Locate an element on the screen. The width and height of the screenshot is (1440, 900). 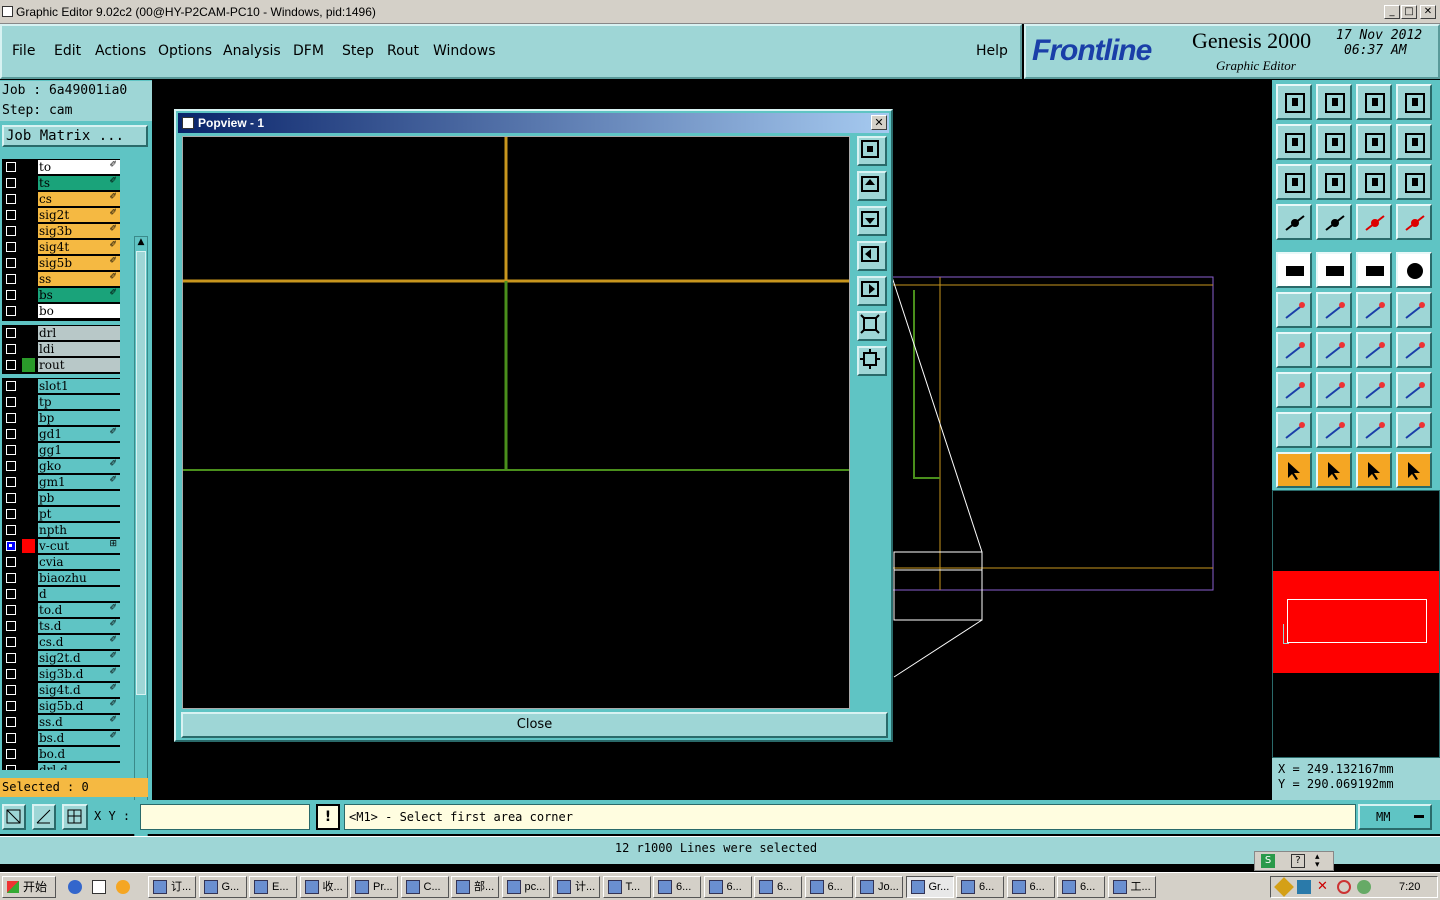
zoom-home-tool-button is located at coordinates (1294, 102).